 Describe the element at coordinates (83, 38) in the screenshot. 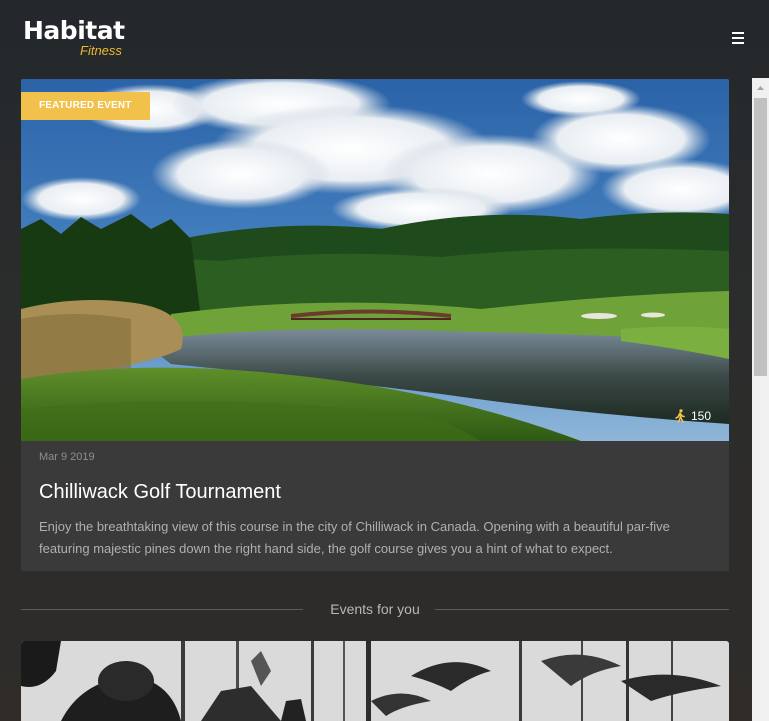

I see `habitat-fitness-logo: Habitat Fitness` at that location.